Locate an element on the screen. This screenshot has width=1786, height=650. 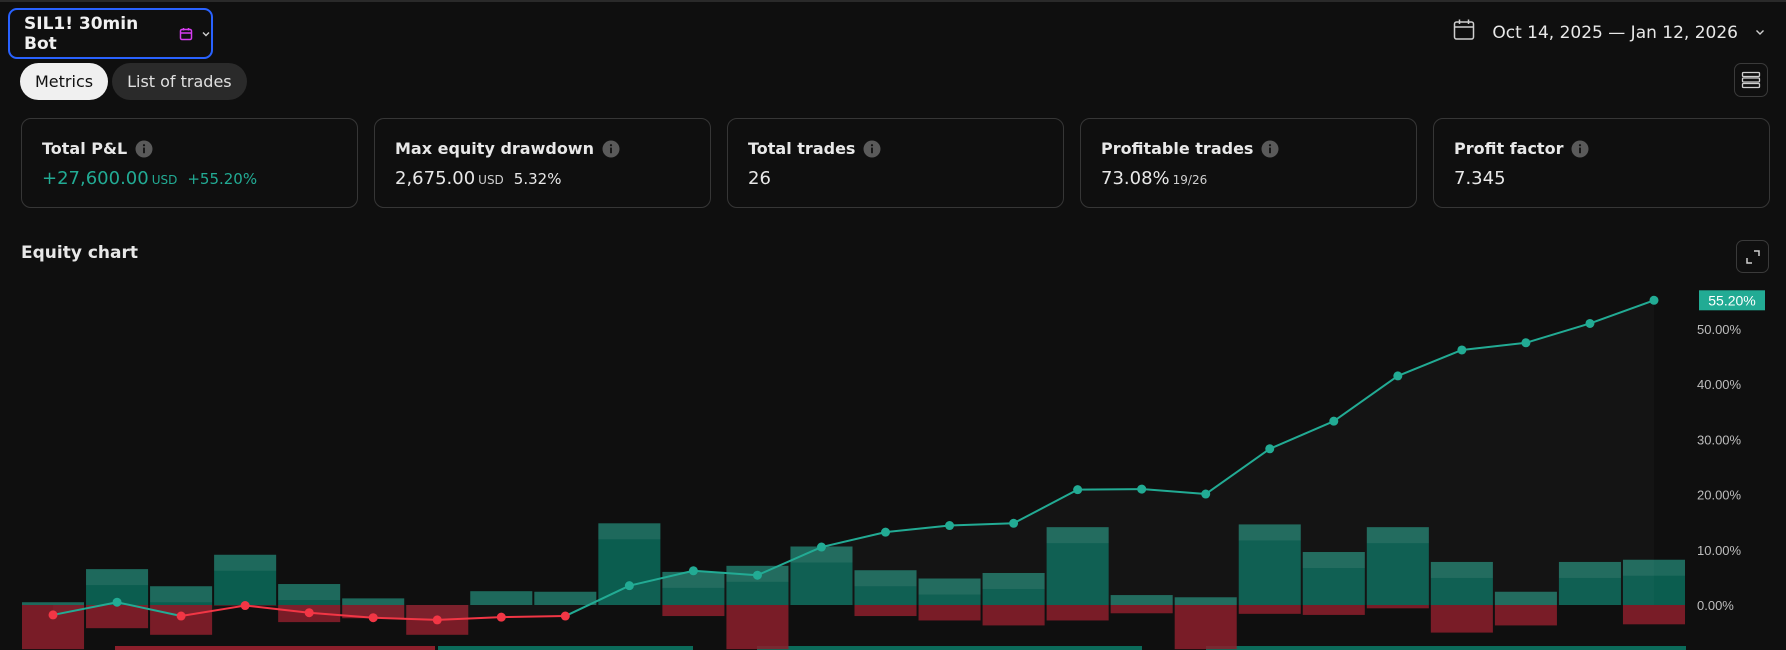
metric-card-profit-factor: Profit factor 7.345 is located at coordinates (1601, 163).